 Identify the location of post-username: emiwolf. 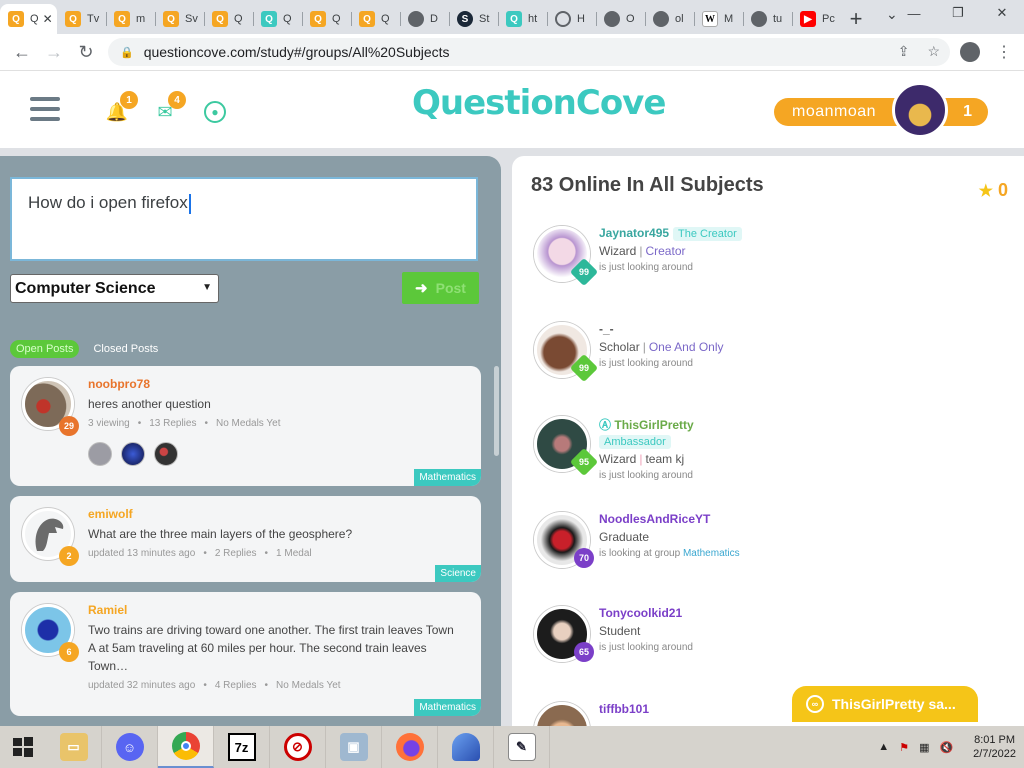
(110, 514).